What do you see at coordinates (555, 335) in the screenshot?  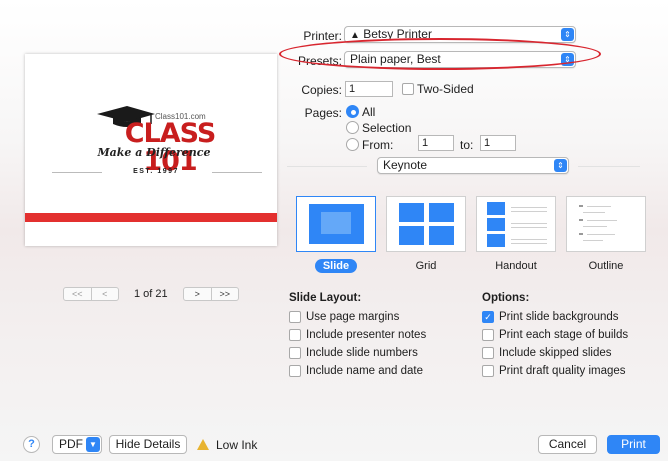 I see `print-each-stage-option: Print each stage of builds` at bounding box center [555, 335].